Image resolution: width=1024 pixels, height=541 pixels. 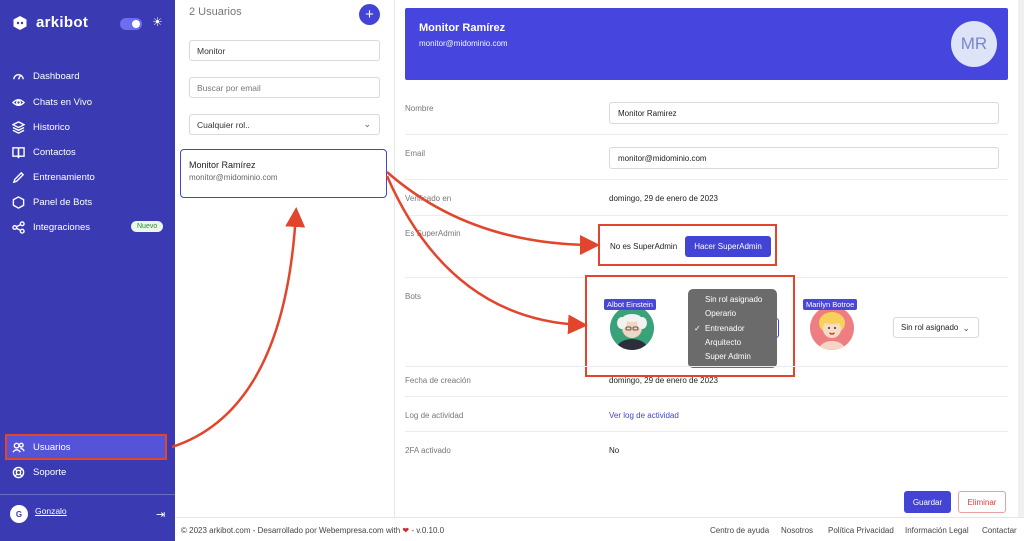 I want to click on heart-icon: ❤, so click(x=406, y=530).